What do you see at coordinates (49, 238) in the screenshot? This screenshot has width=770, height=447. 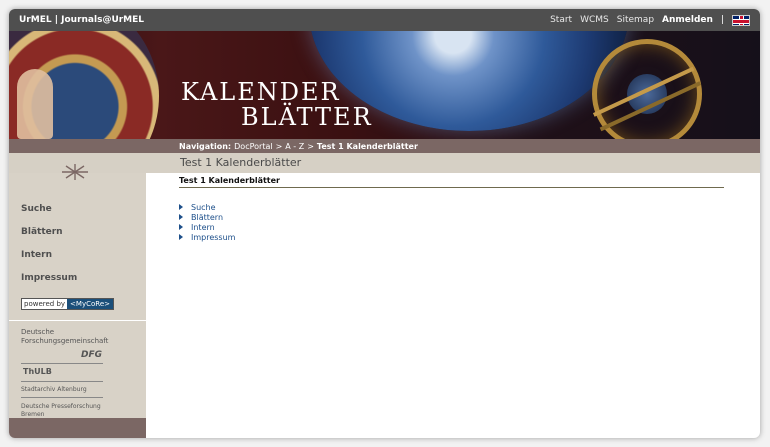 I see `sidebar-item-blaettern: Blättern` at bounding box center [49, 238].